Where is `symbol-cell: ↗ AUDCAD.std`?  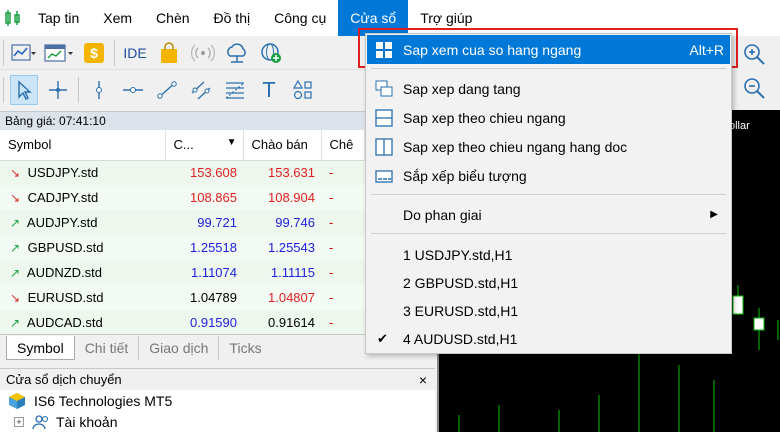
symbol-cell: ↗ AUDCAD.std is located at coordinates (82, 322).